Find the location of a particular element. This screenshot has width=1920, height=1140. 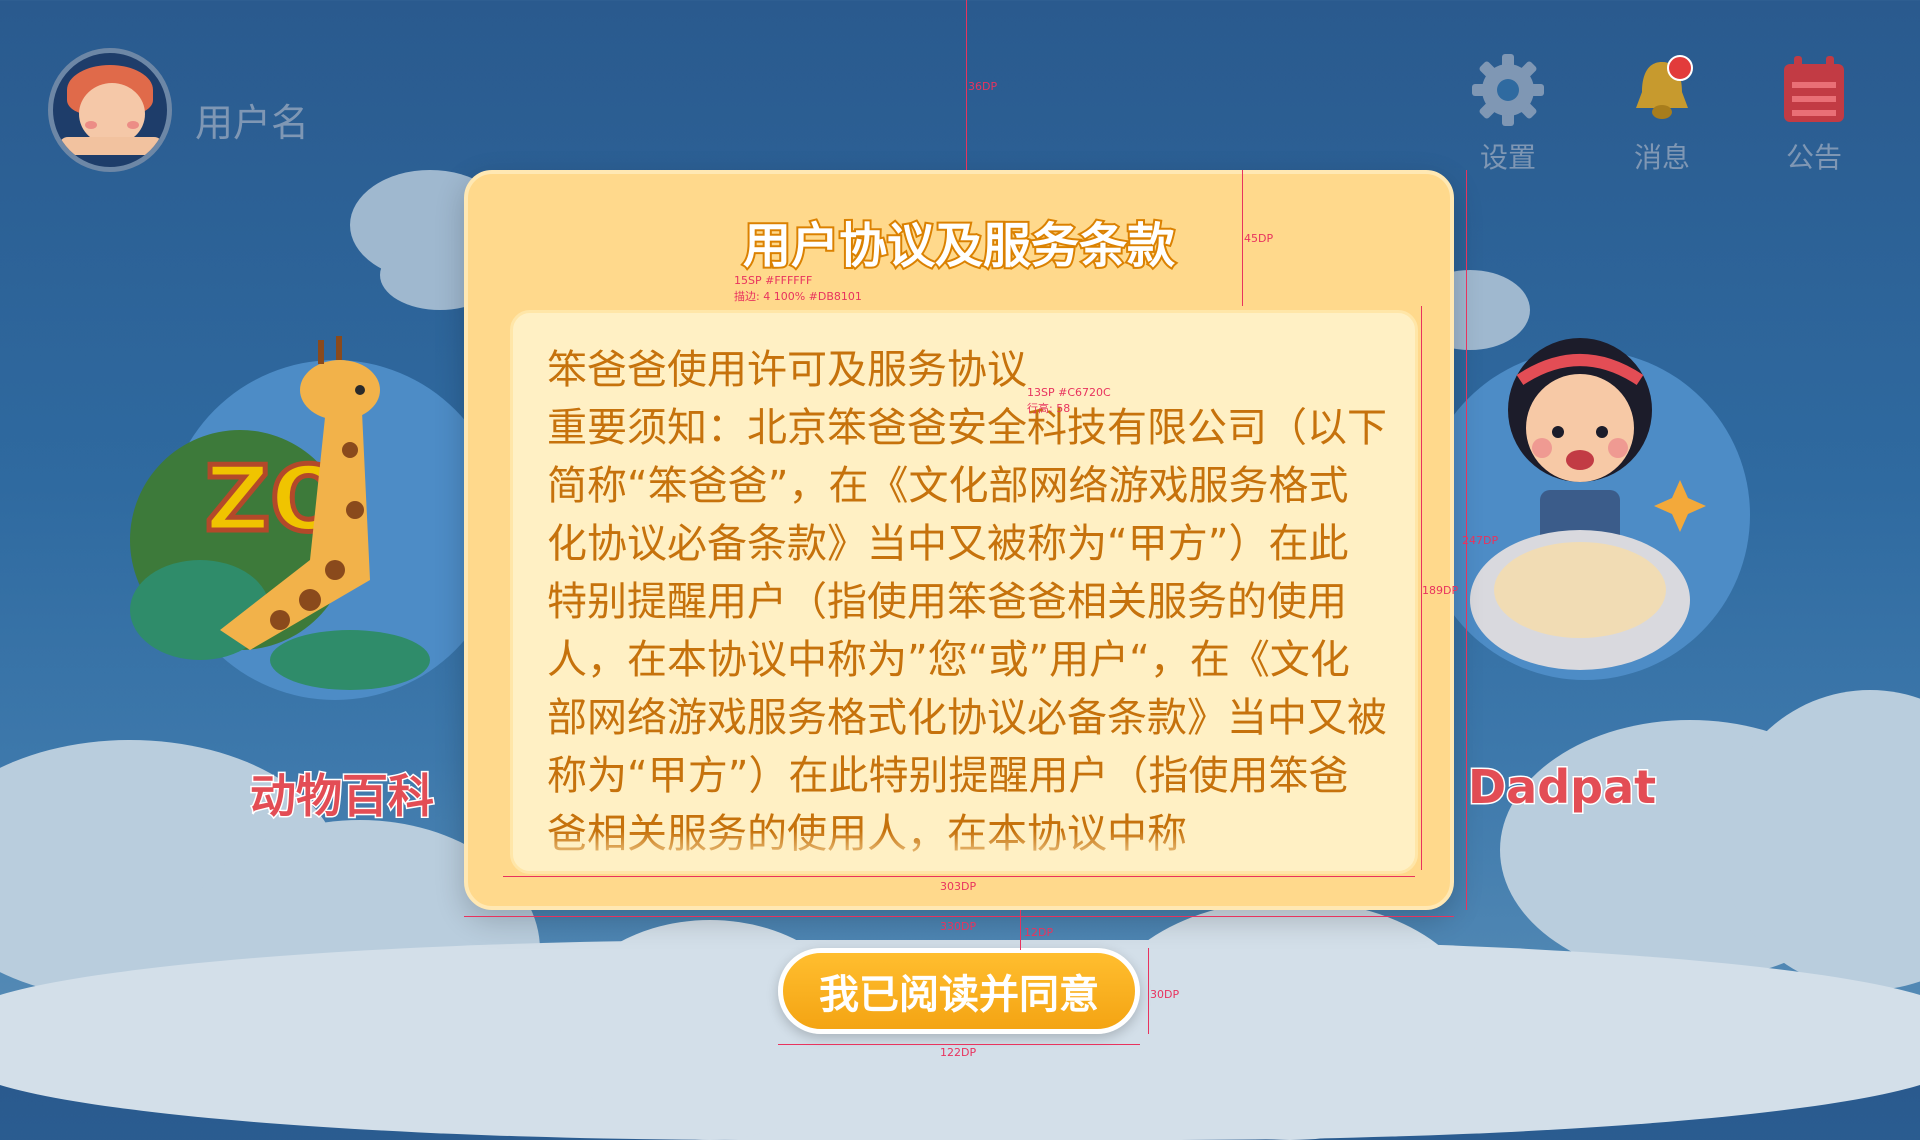

messages-button: 消息 is located at coordinates (1662, 114).